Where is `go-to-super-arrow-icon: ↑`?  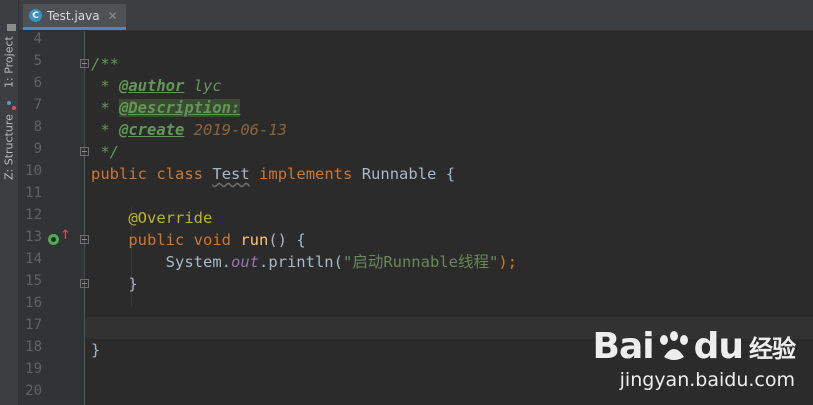 go-to-super-arrow-icon: ↑ is located at coordinates (65, 235).